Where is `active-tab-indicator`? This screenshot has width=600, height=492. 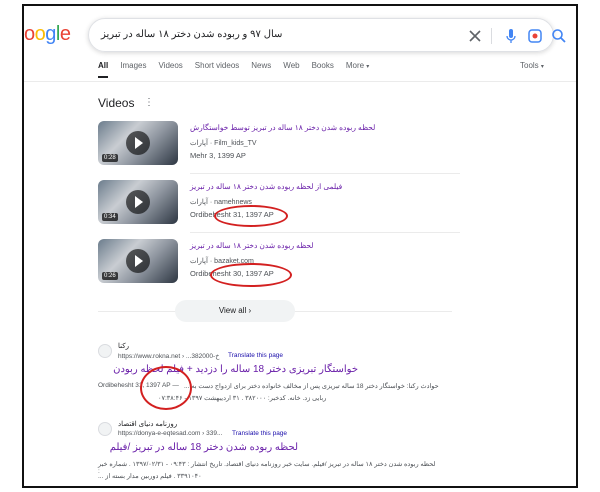 active-tab-indicator is located at coordinates (103, 77).